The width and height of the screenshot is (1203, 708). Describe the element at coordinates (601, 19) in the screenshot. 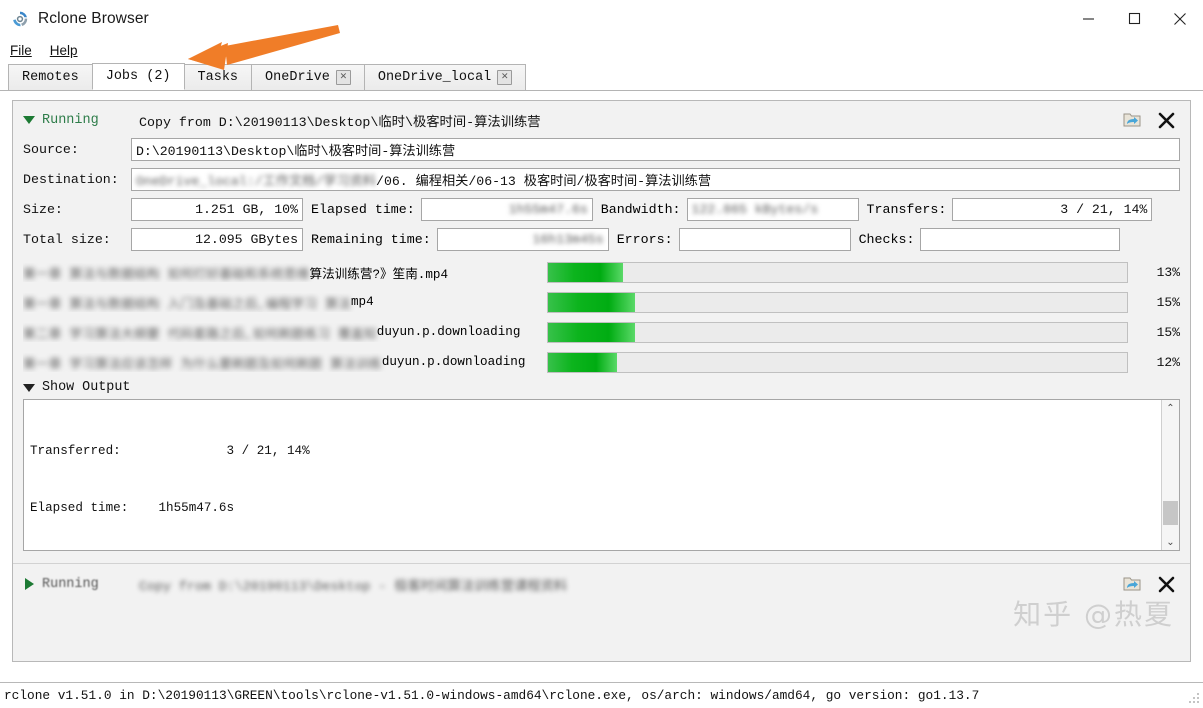

I see `title-bar: Rclone Browser` at that location.